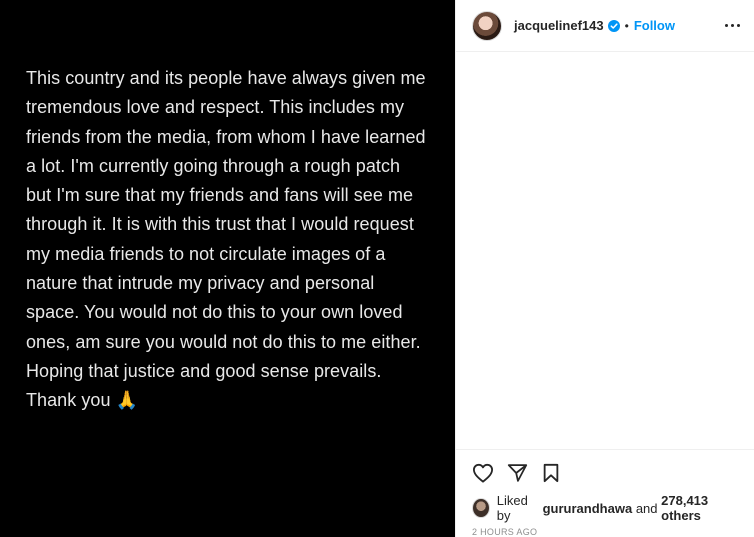 This screenshot has width=754, height=537. What do you see at coordinates (127, 400) in the screenshot?
I see `folded-hands-emoji: 🙏` at bounding box center [127, 400].